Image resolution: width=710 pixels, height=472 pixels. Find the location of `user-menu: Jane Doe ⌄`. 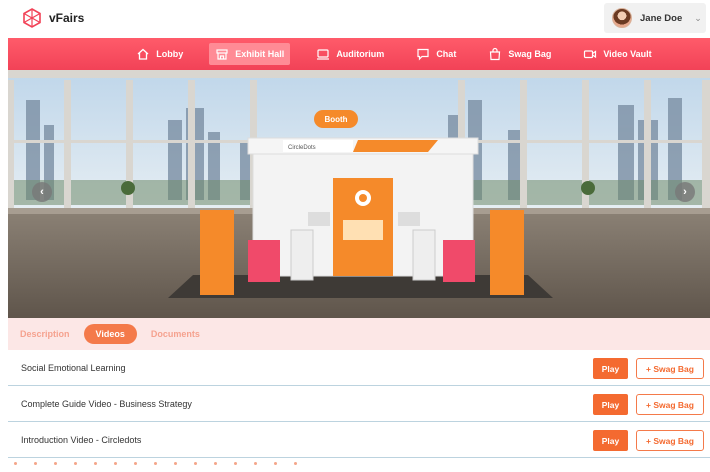

user-menu: Jane Doe ⌄ is located at coordinates (655, 18).